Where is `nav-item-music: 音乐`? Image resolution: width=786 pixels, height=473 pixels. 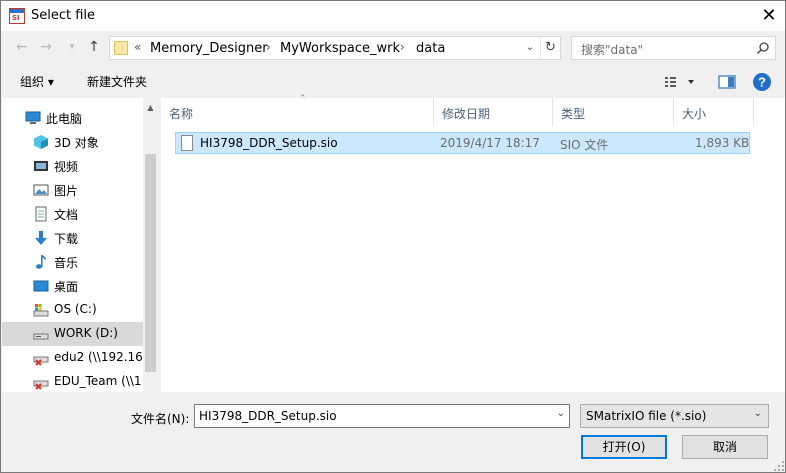
nav-item-music: 音乐 is located at coordinates (72, 262).